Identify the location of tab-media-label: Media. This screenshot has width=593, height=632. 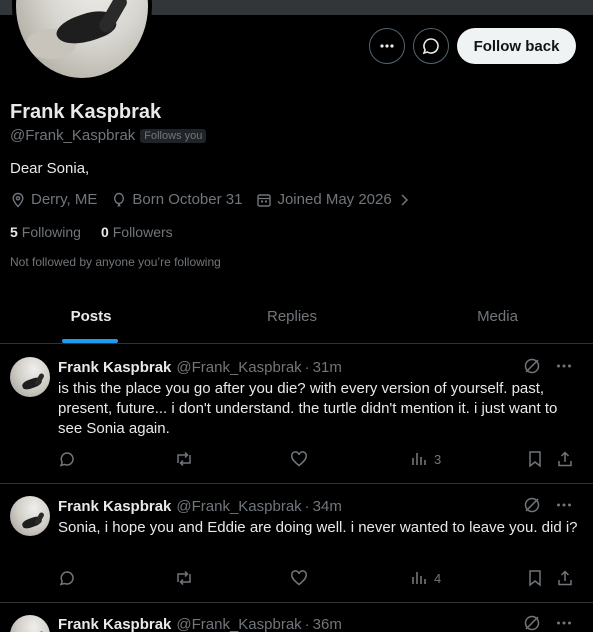
(497, 316).